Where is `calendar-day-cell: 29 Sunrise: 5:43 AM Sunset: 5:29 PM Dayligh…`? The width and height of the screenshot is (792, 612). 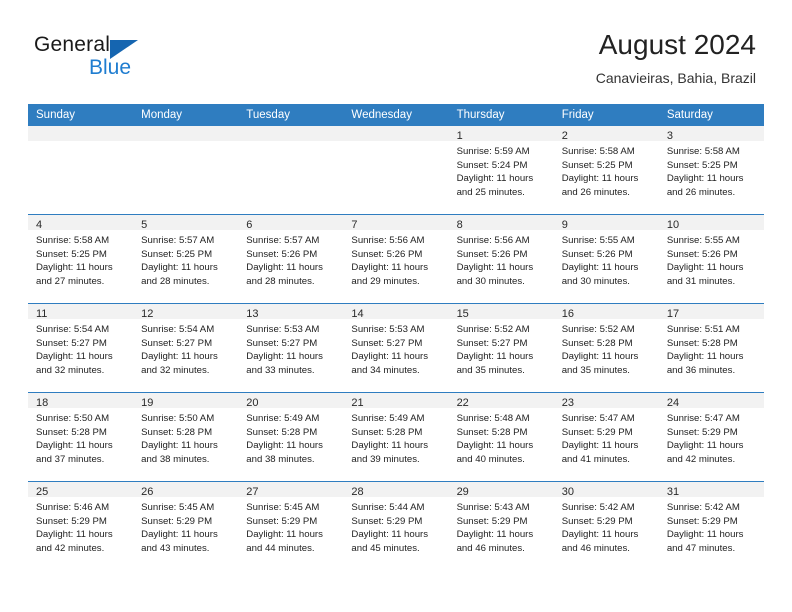 calendar-day-cell: 29 Sunrise: 5:43 AM Sunset: 5:29 PM Dayligh… is located at coordinates (501, 526).